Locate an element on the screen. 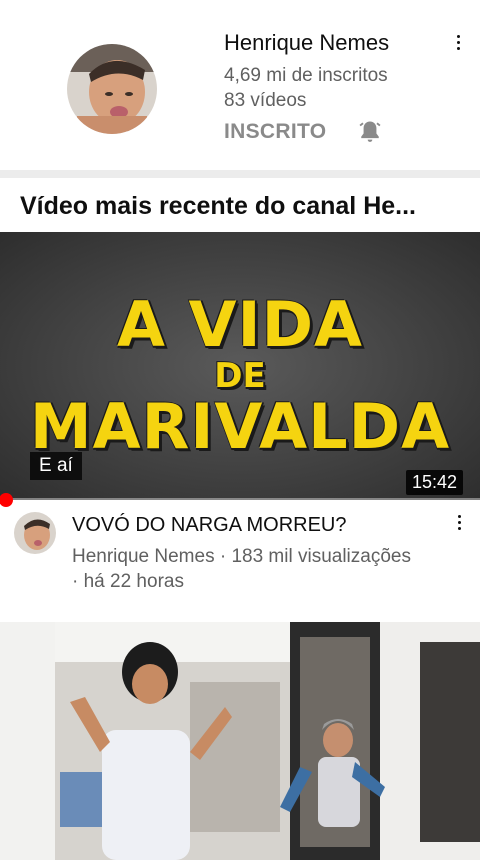  channel-name: Henrique Nemes is located at coordinates (306, 43).